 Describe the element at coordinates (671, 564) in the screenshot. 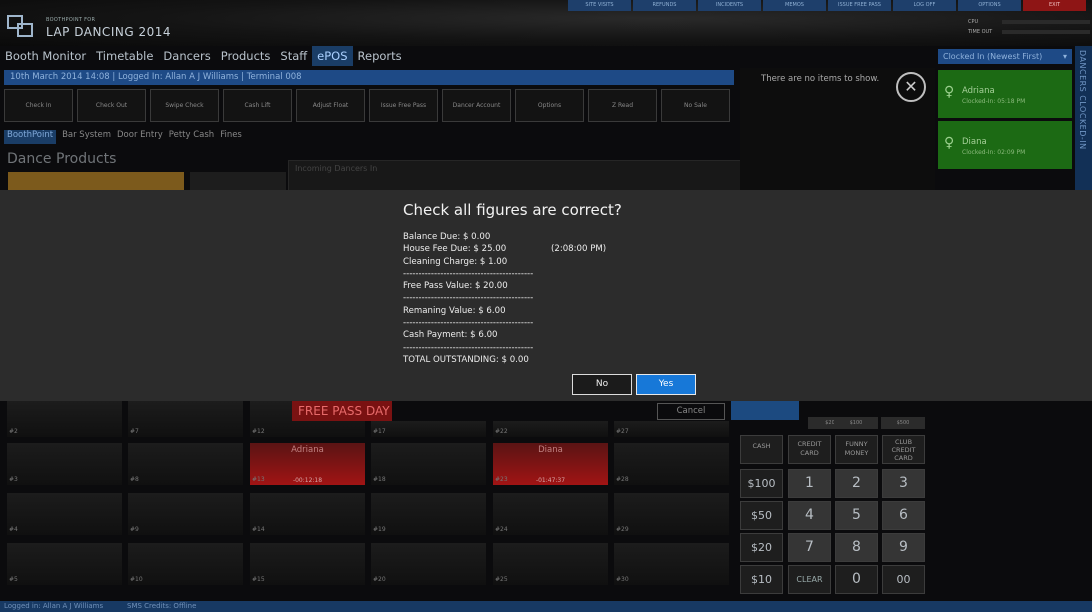

I see `booth-tile: #30` at that location.